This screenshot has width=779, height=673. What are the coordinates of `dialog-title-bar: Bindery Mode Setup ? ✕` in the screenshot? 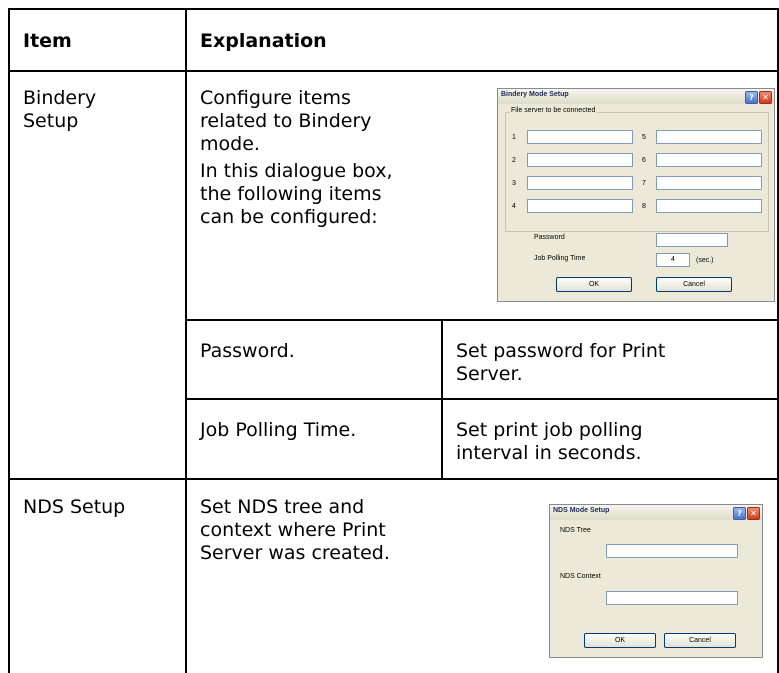 It's located at (636, 96).